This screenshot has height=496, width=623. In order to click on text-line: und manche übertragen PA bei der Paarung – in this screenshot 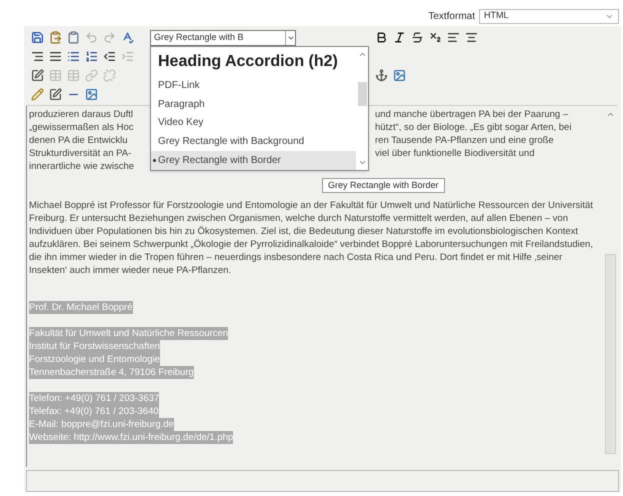, I will do `click(471, 114)`.